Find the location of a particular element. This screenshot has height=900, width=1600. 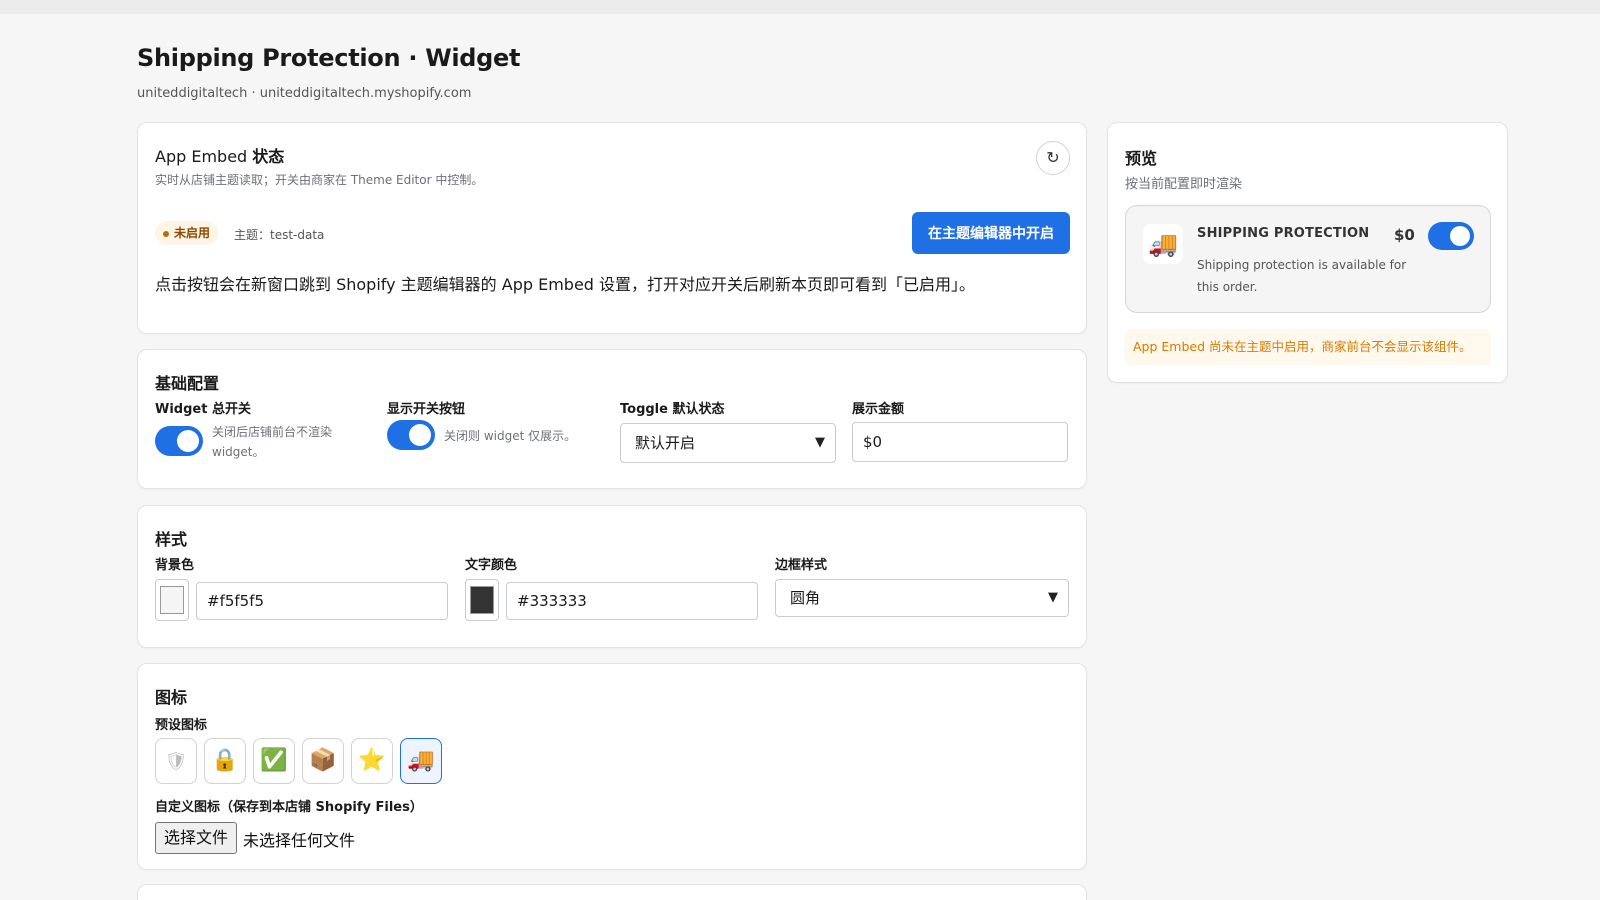

browser-top-strip is located at coordinates (800, 7).